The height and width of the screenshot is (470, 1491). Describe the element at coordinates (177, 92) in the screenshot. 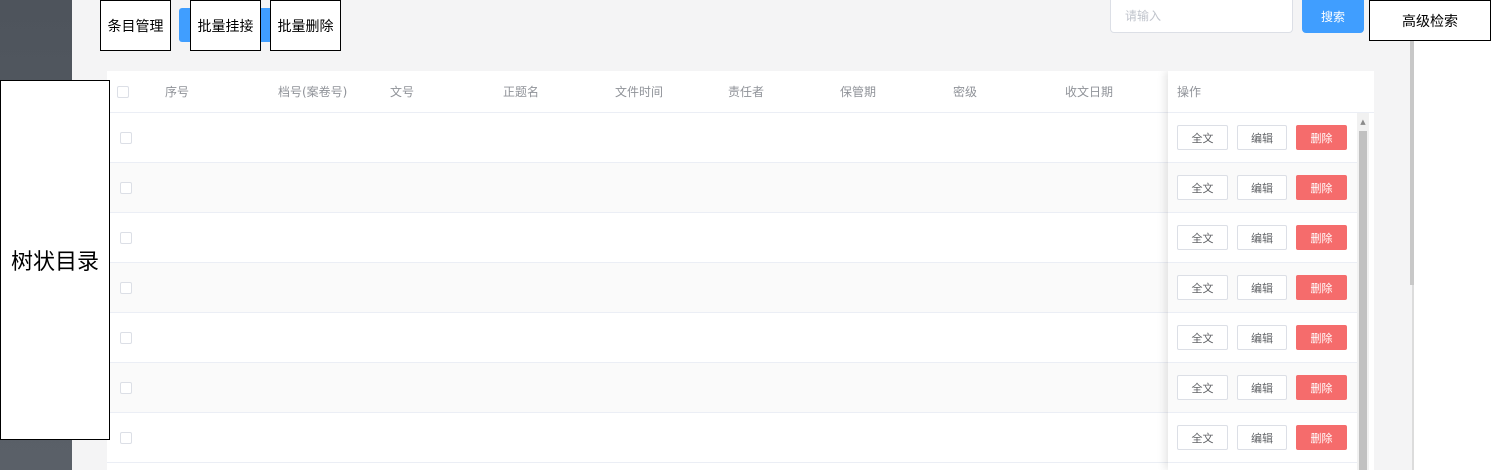

I see `col-serial: 序号` at that location.